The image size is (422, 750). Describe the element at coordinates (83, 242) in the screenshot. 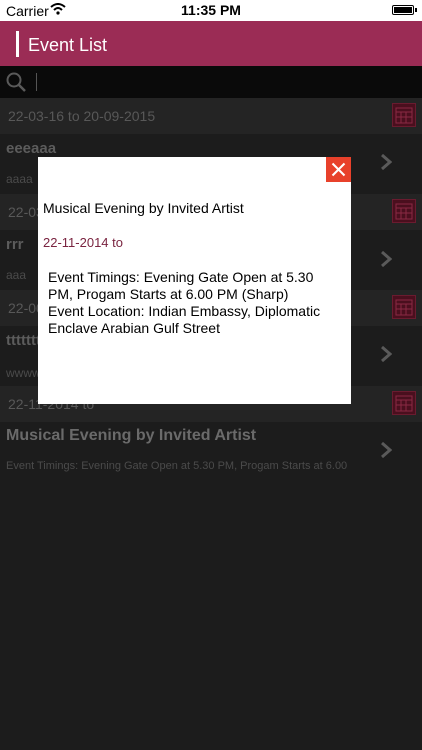

I see `popup-date: 22-11-2014 to` at that location.